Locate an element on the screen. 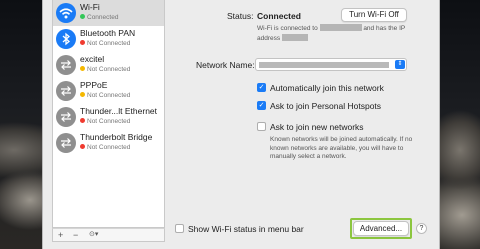 This screenshot has width=480, height=249. auto-join-checkbox: ✓ is located at coordinates (261, 87).